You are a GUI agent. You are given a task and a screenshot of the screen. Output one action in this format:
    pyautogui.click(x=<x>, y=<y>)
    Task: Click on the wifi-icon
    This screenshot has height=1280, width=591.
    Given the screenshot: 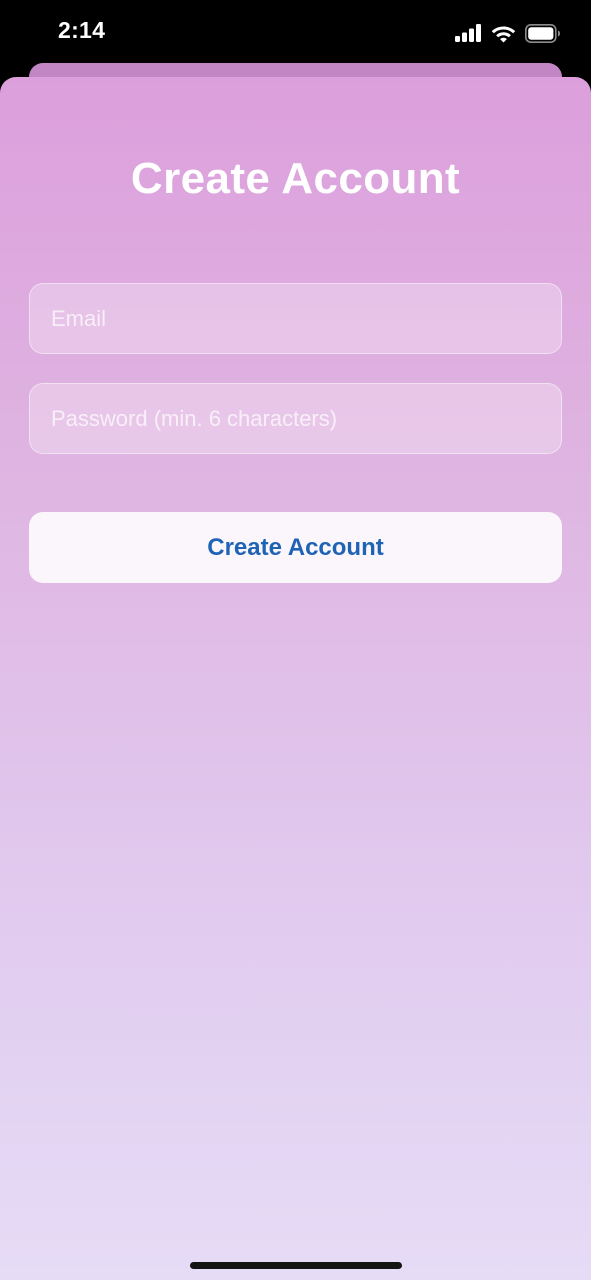 What is the action you would take?
    pyautogui.click(x=503, y=33)
    